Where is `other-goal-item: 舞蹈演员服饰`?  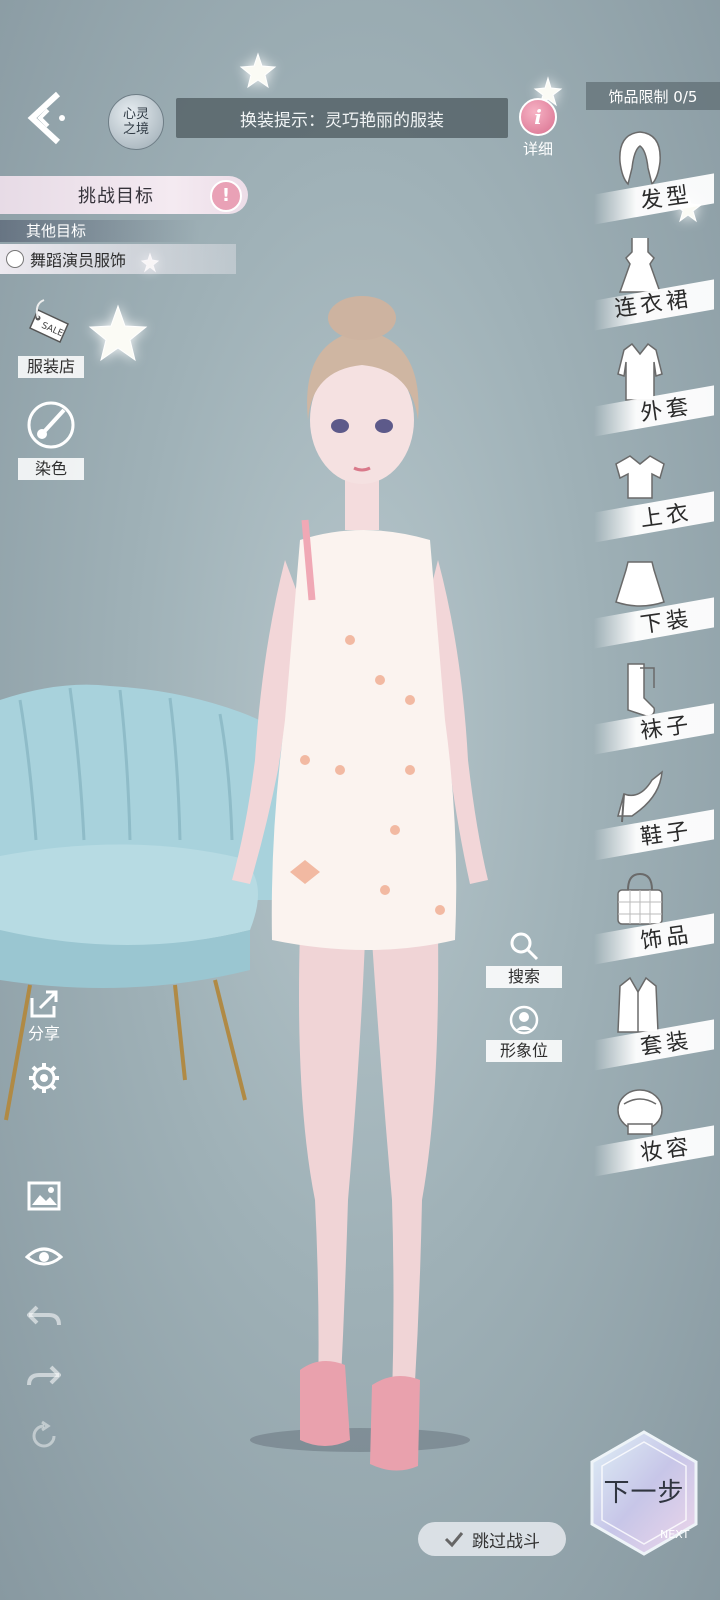
other-goal-item: 舞蹈演员服饰 is located at coordinates (118, 259).